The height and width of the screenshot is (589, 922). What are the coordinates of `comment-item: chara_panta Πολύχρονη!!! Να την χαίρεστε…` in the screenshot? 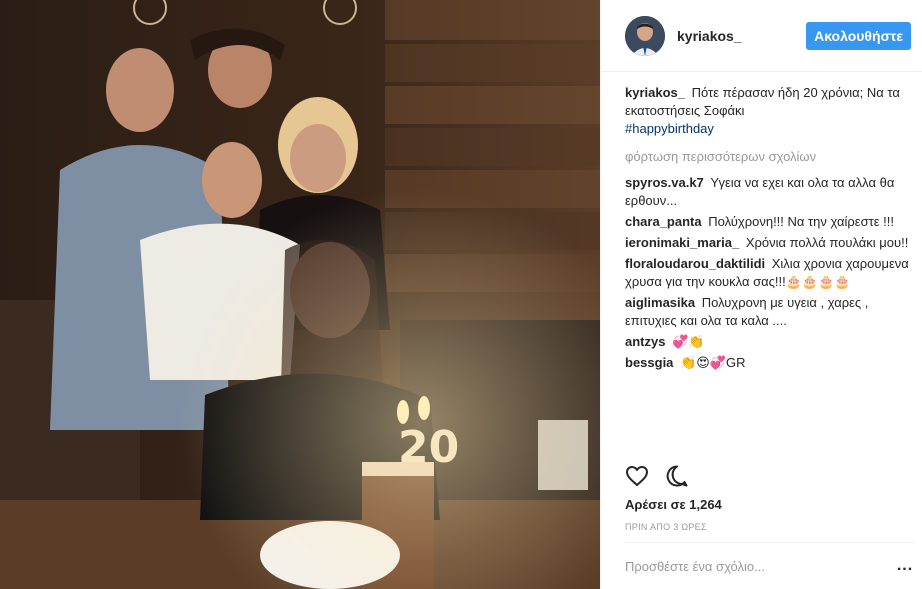 It's located at (770, 222).